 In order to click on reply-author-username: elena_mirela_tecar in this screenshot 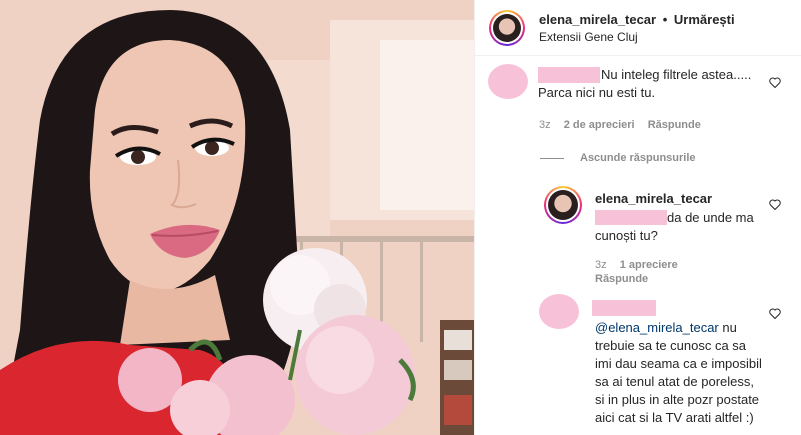, I will do `click(653, 198)`.